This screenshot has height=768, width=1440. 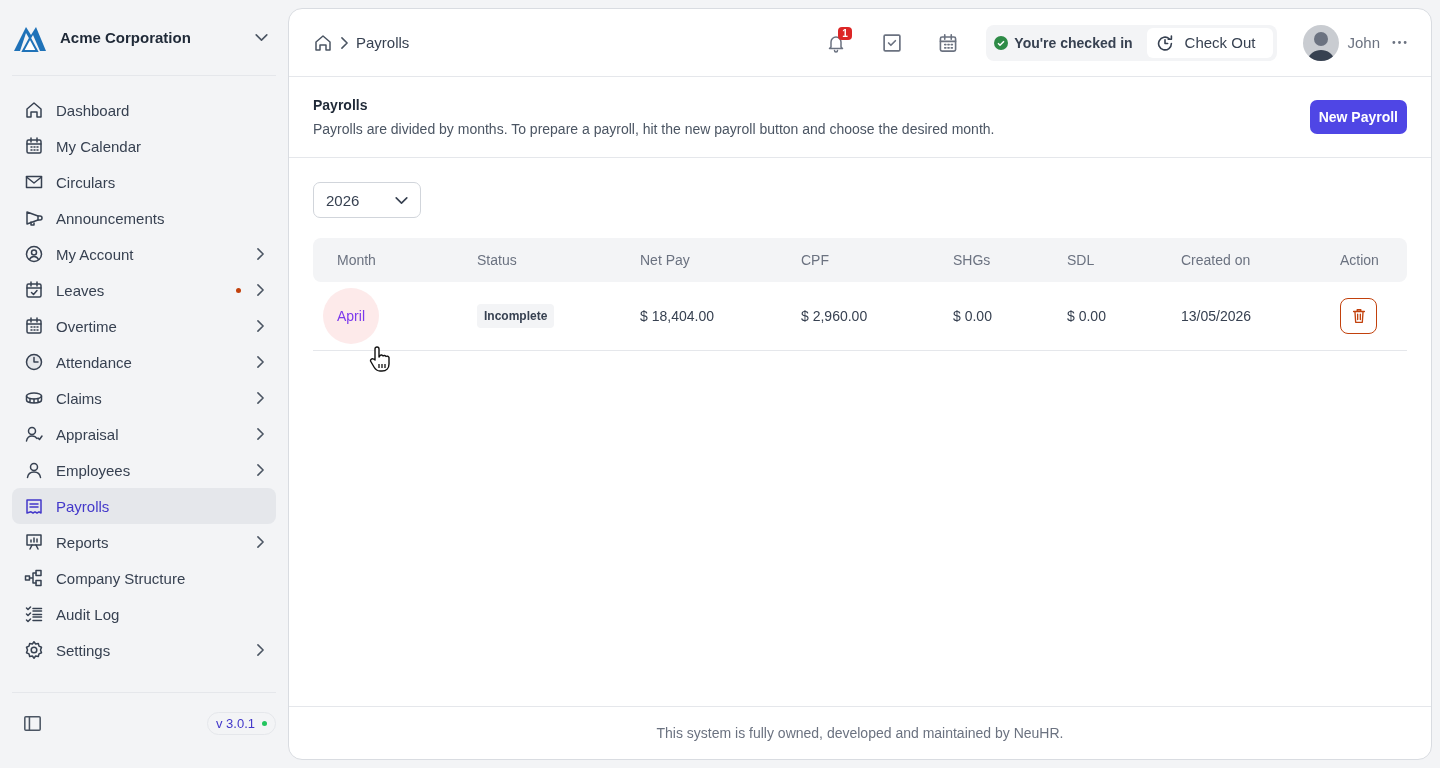 I want to click on check-circle-icon, so click(x=1001, y=42).